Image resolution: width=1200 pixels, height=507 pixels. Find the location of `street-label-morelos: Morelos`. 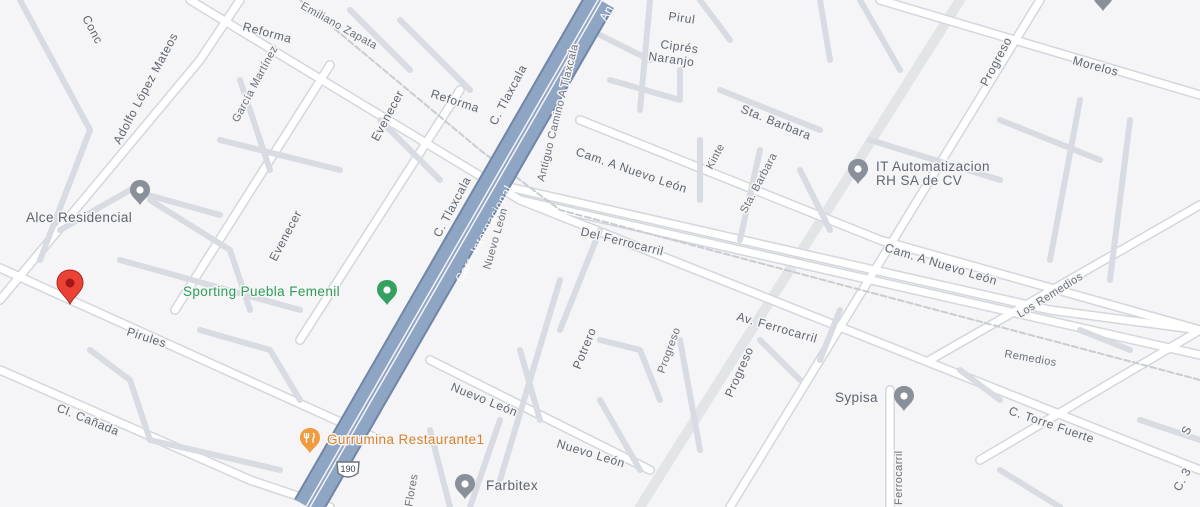

street-label-morelos: Morelos is located at coordinates (1095, 66).